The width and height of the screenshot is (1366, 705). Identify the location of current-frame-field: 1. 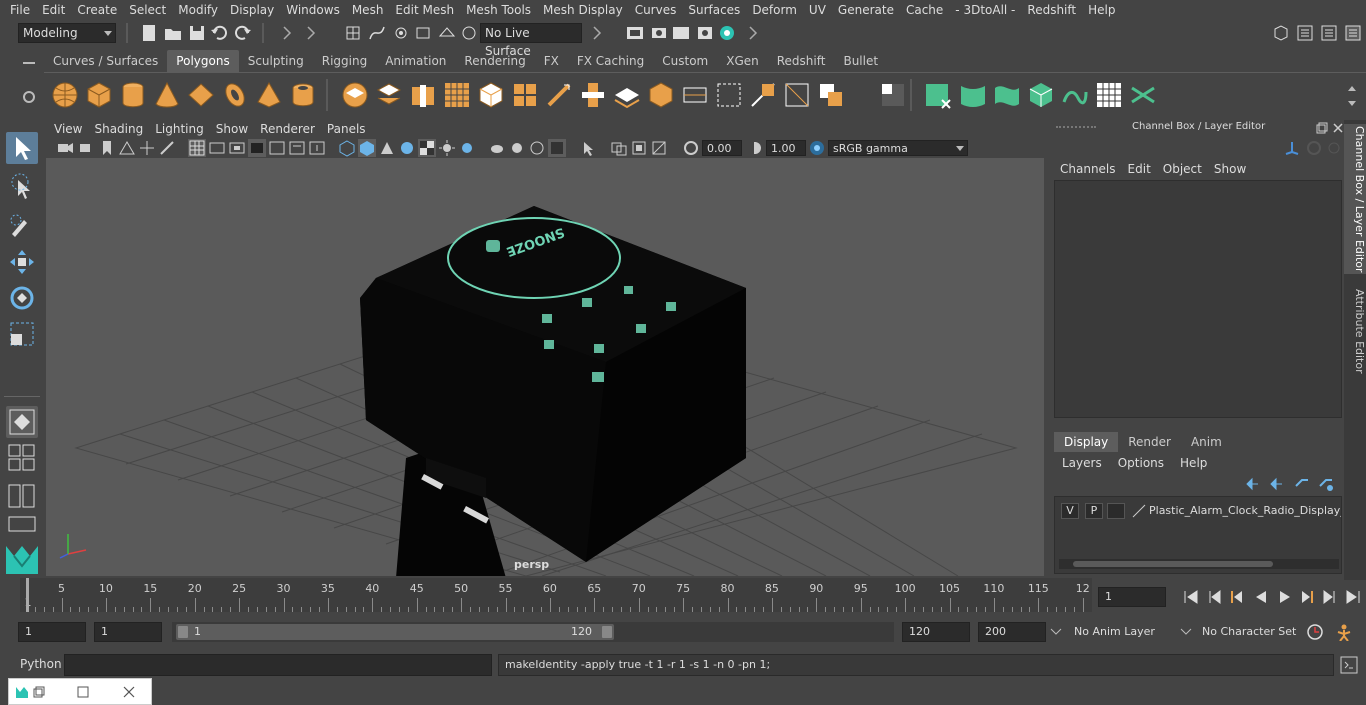
(1132, 597).